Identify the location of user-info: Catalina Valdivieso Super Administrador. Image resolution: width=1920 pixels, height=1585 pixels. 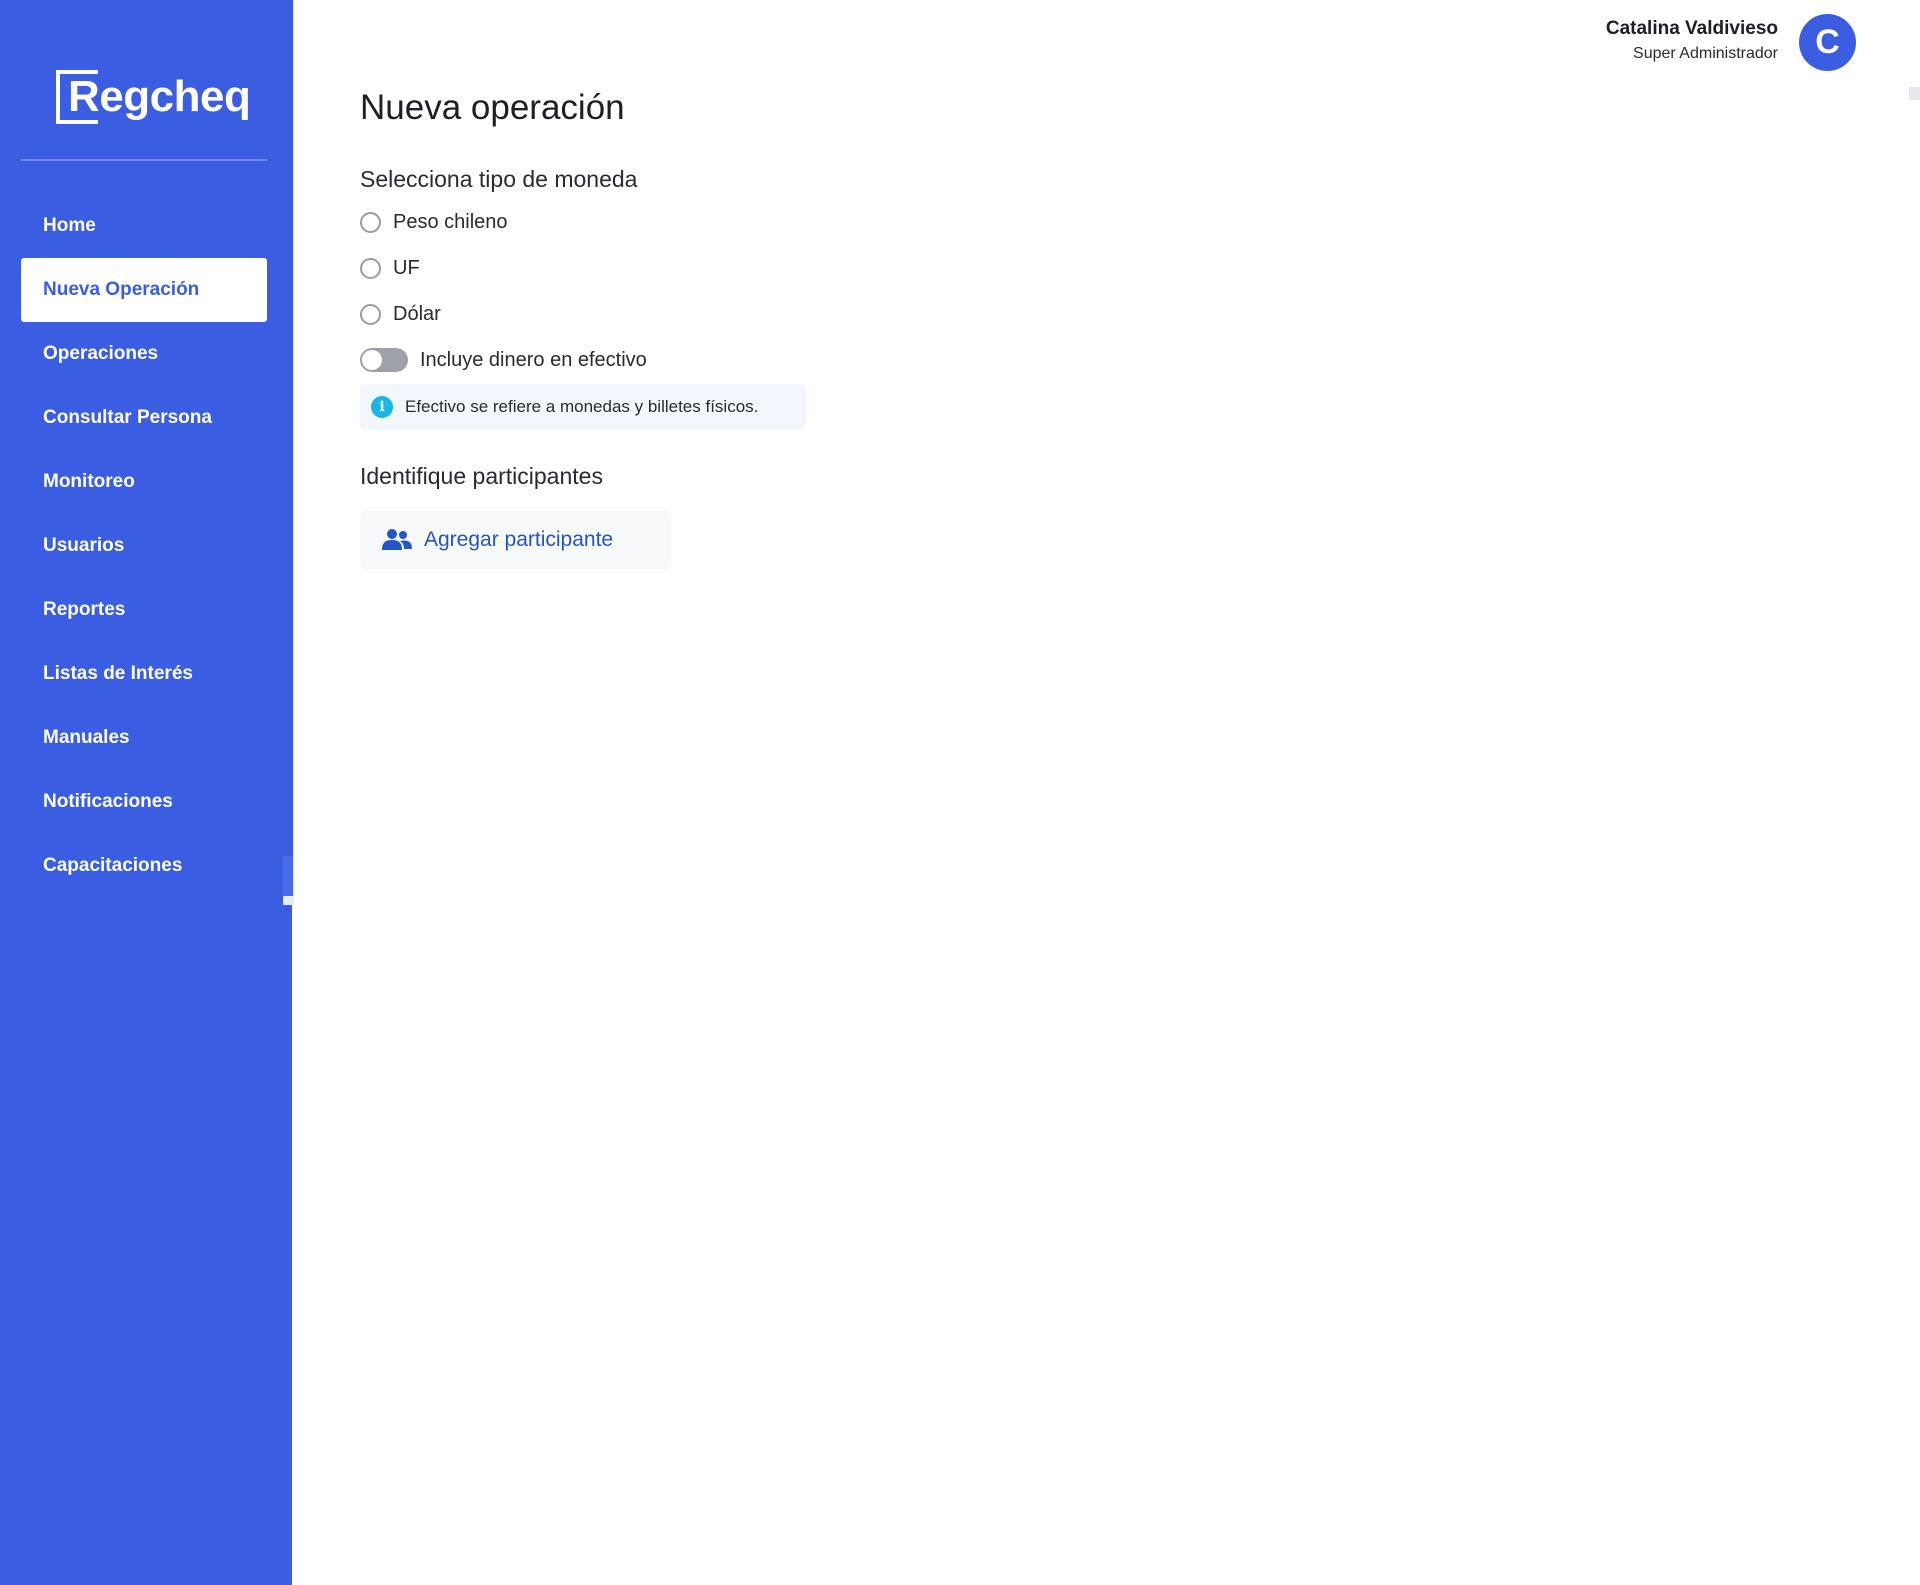
(1692, 40).